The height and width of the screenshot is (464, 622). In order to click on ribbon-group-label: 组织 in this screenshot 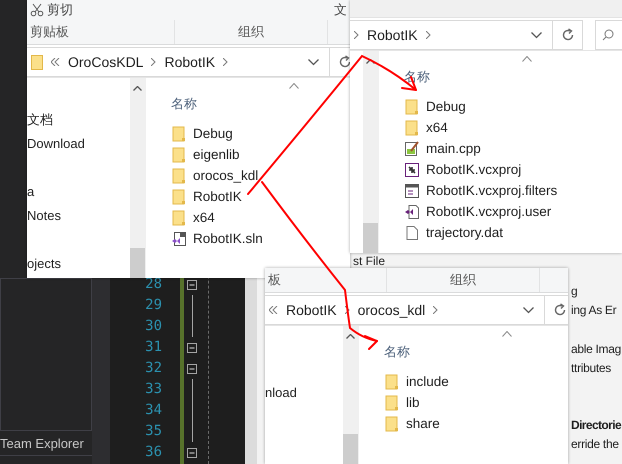, I will do `click(463, 280)`.